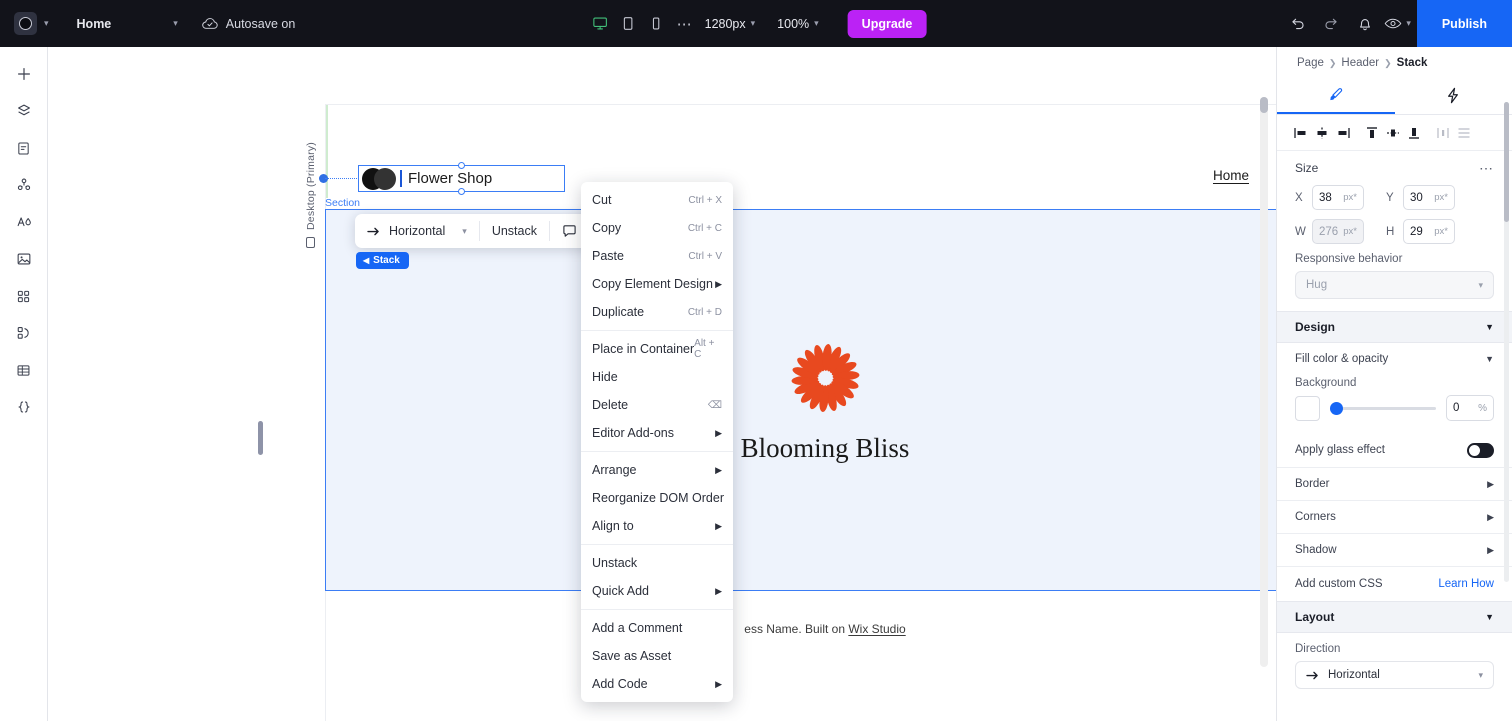 This screenshot has width=1512, height=721. What do you see at coordinates (798, 24) in the screenshot?
I see `zoom-selector: 100% ▾` at bounding box center [798, 24].